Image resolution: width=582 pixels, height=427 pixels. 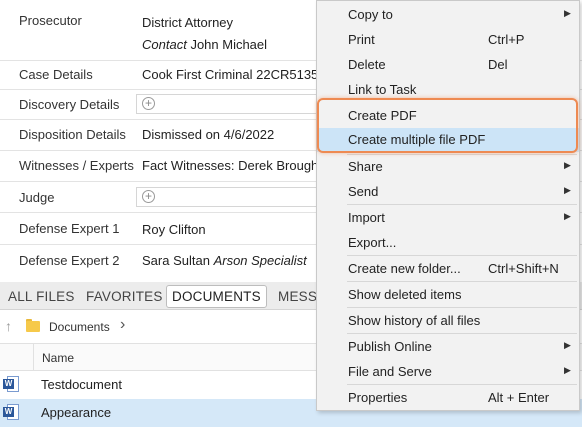 What do you see at coordinates (448, 218) in the screenshot?
I see `menu-item-import: Import ▶` at bounding box center [448, 218].